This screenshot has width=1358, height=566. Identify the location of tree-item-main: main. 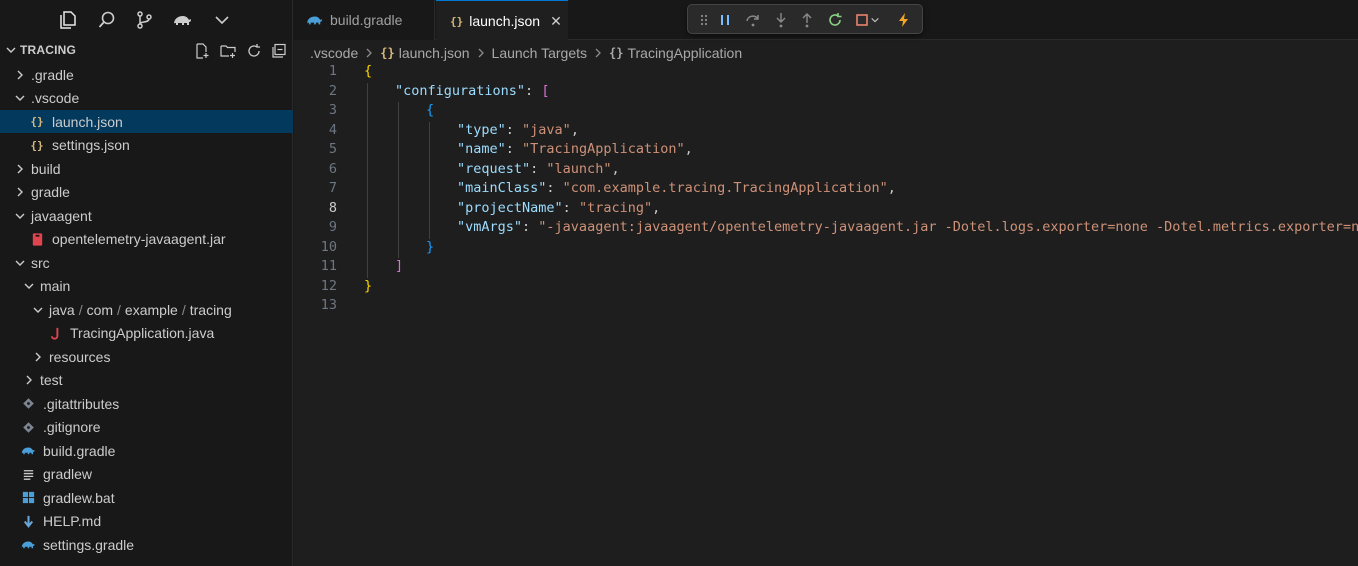
(146, 286).